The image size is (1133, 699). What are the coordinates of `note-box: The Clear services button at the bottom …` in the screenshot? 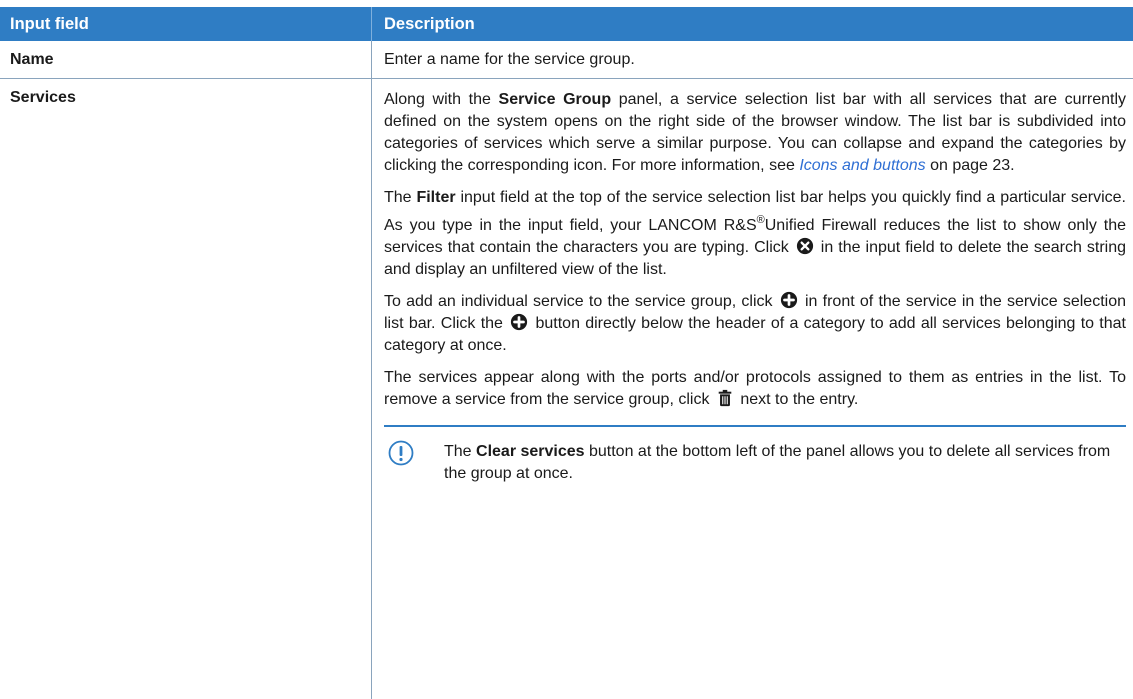 It's located at (755, 455).